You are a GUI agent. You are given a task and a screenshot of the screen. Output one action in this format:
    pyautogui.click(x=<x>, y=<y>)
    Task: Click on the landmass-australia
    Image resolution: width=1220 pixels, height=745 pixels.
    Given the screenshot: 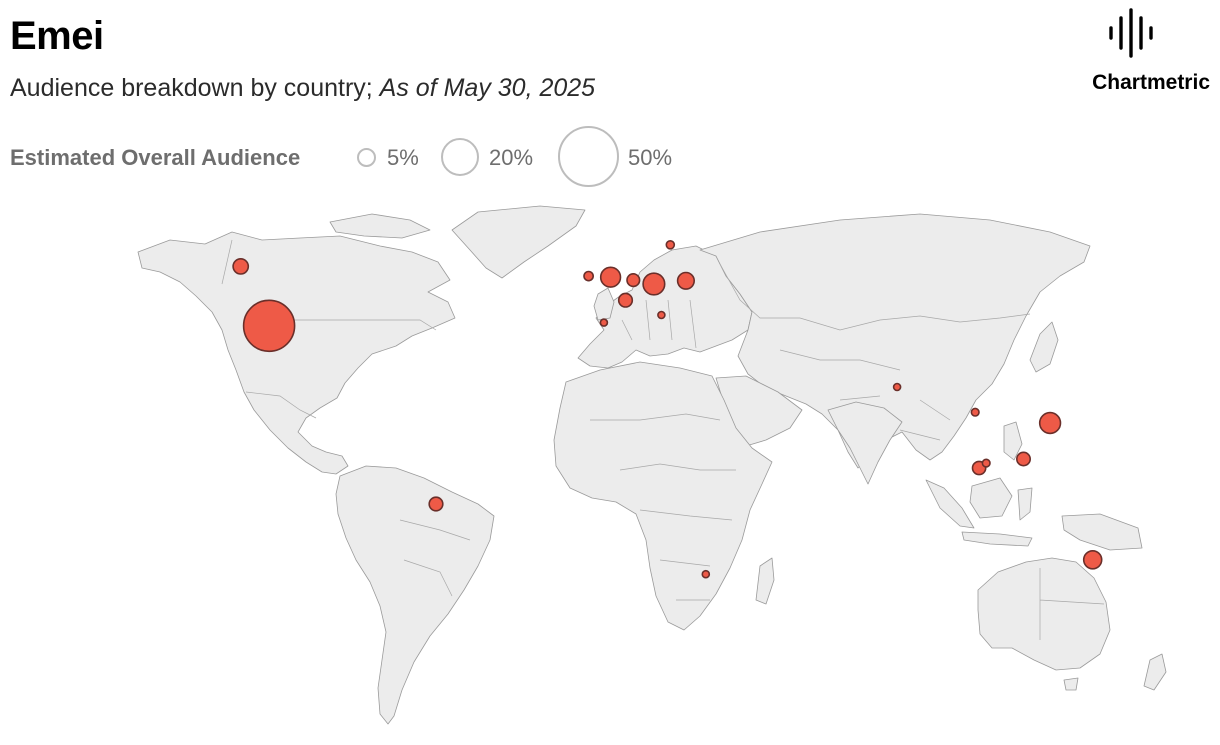 What is the action you would take?
    pyautogui.click(x=1044, y=614)
    